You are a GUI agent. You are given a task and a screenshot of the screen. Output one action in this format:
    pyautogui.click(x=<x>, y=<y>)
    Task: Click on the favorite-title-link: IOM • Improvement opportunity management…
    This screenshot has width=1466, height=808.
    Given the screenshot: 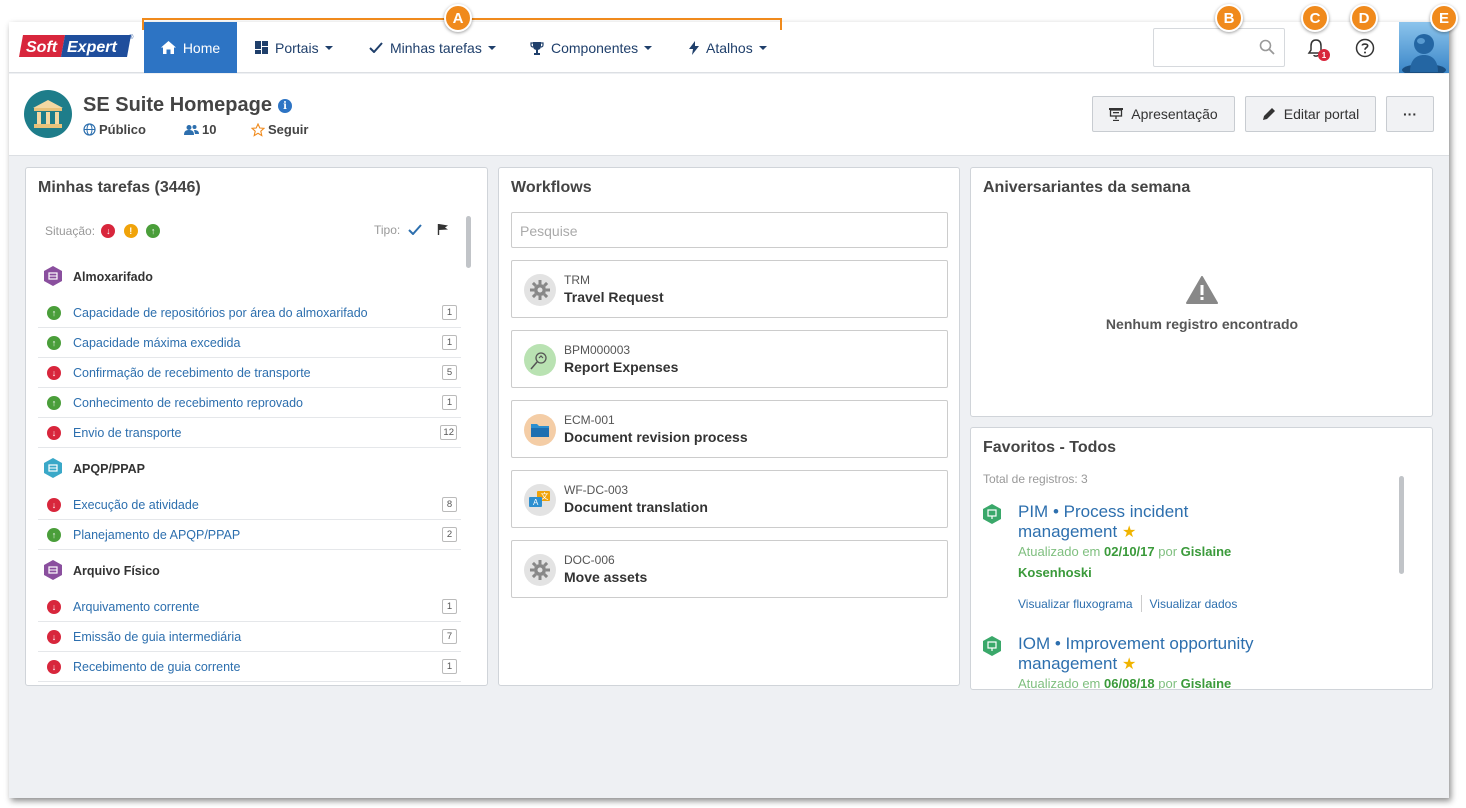 What is the action you would take?
    pyautogui.click(x=1148, y=654)
    